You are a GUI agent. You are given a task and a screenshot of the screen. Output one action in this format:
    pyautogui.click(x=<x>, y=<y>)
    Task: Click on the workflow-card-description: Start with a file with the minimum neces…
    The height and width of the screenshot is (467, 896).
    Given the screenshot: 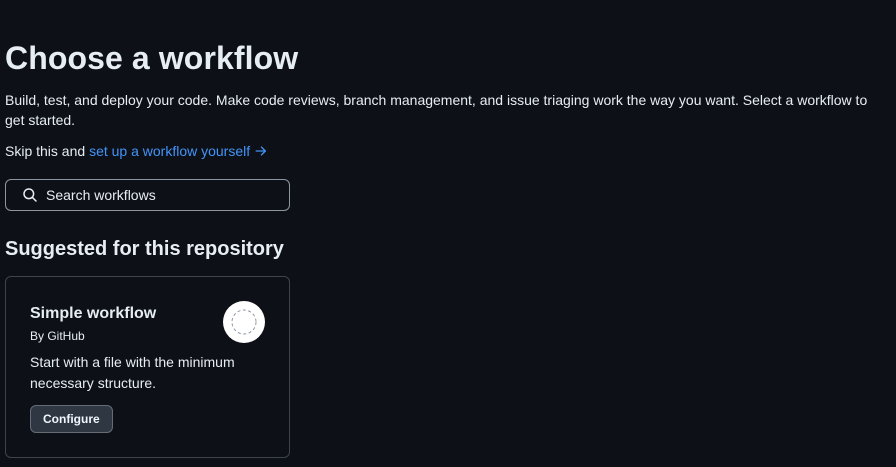 What is the action you would take?
    pyautogui.click(x=132, y=372)
    